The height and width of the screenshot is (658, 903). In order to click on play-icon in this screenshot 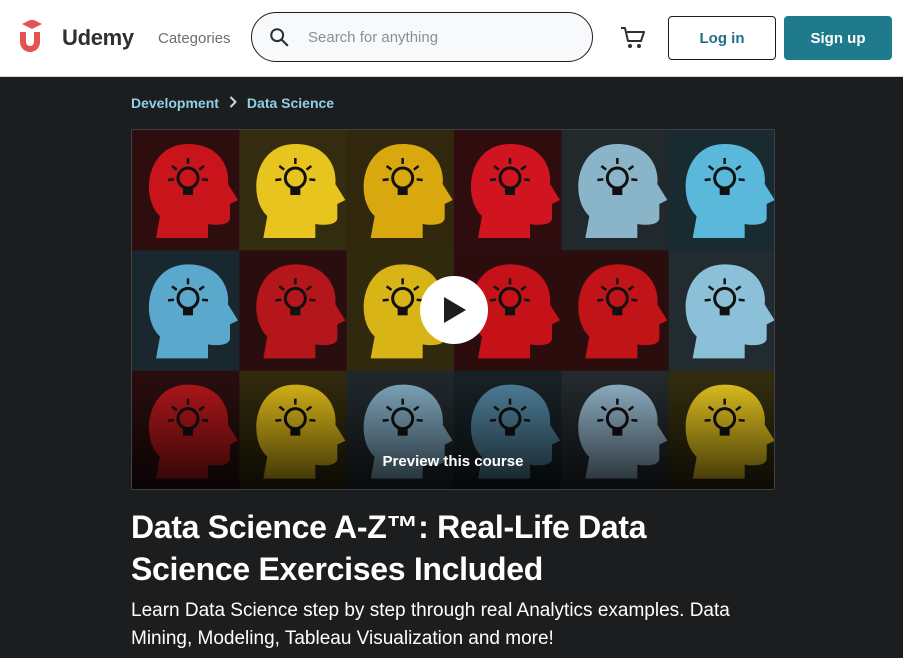, I will do `click(454, 310)`.